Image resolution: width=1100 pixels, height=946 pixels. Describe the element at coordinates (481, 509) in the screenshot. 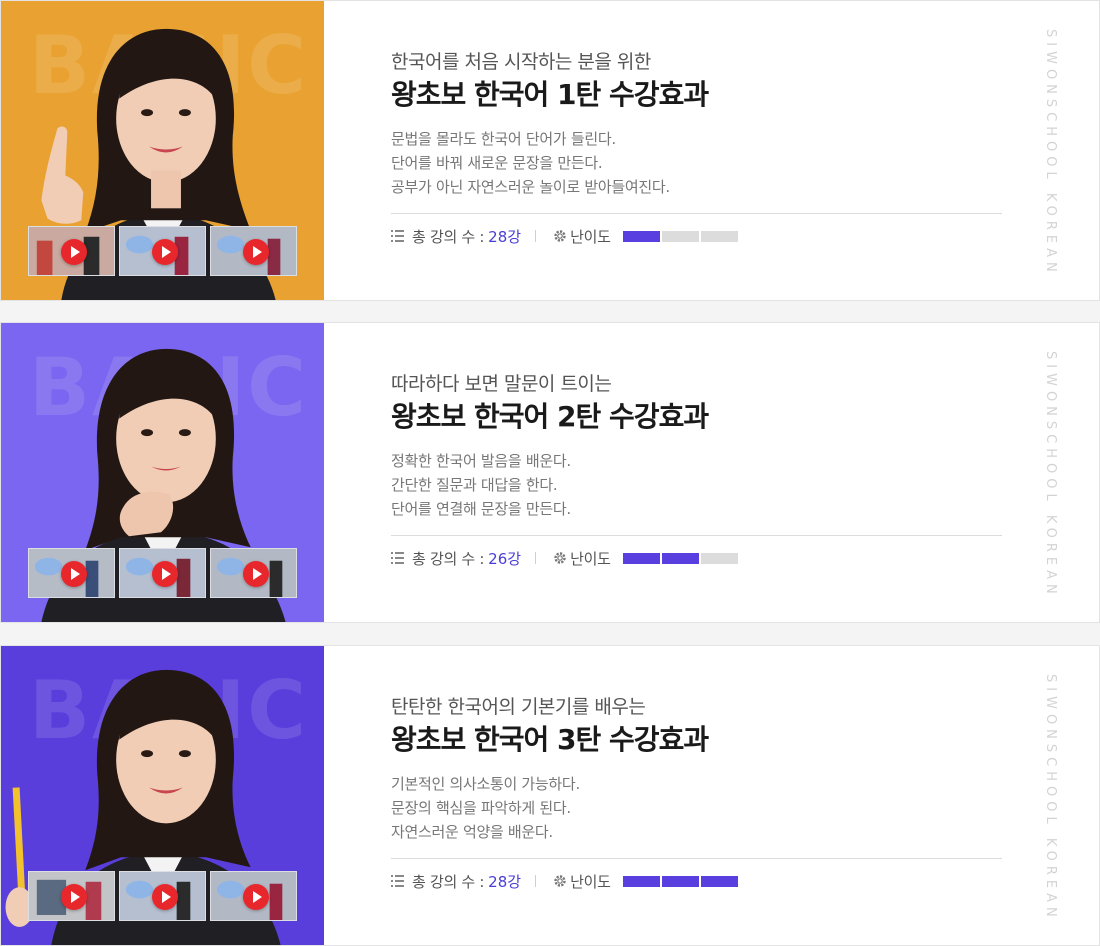

I see `benefit-item: 단어를 연결해 문장을 만든다.` at that location.